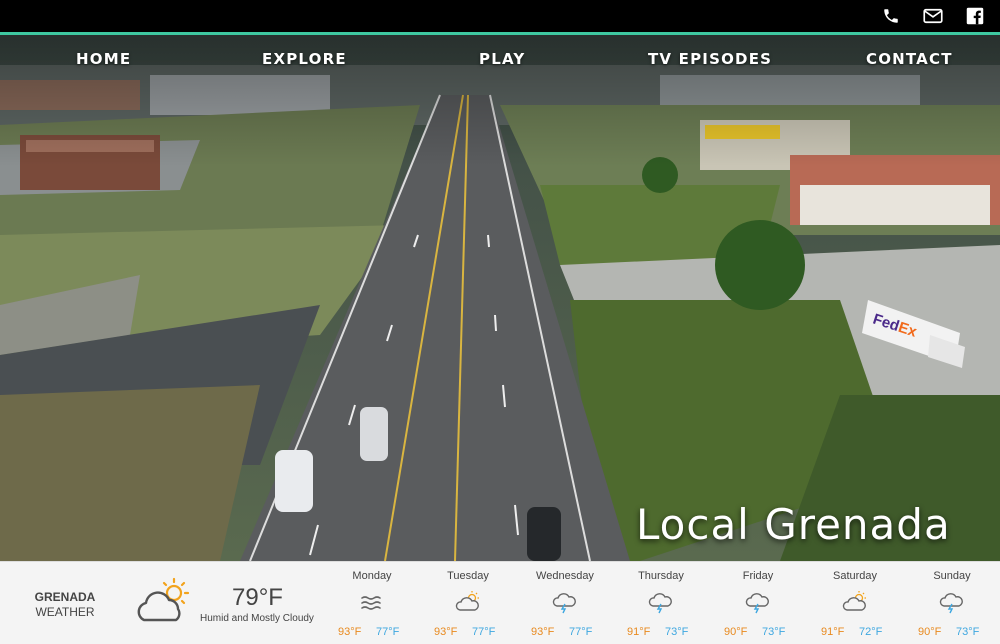 The height and width of the screenshot is (644, 1000). I want to click on forecast-day: Sunday 90°F 73°F, so click(952, 603).